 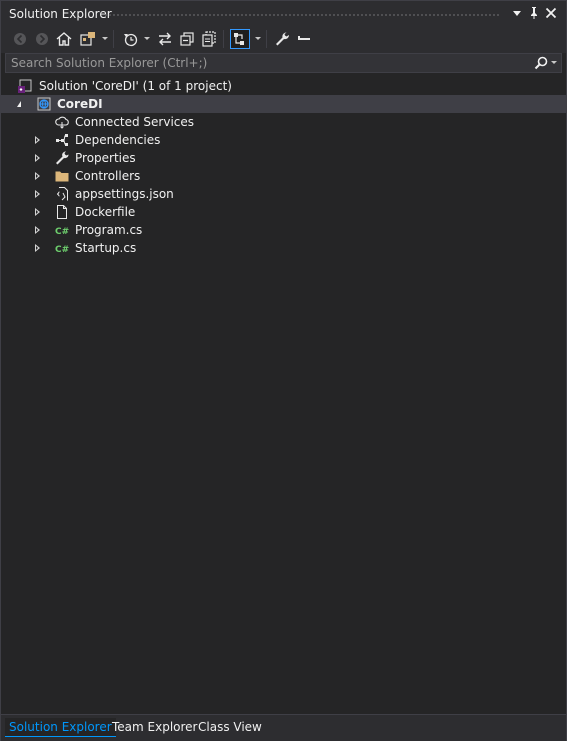 What do you see at coordinates (62, 140) in the screenshot?
I see `dependencies-icon` at bounding box center [62, 140].